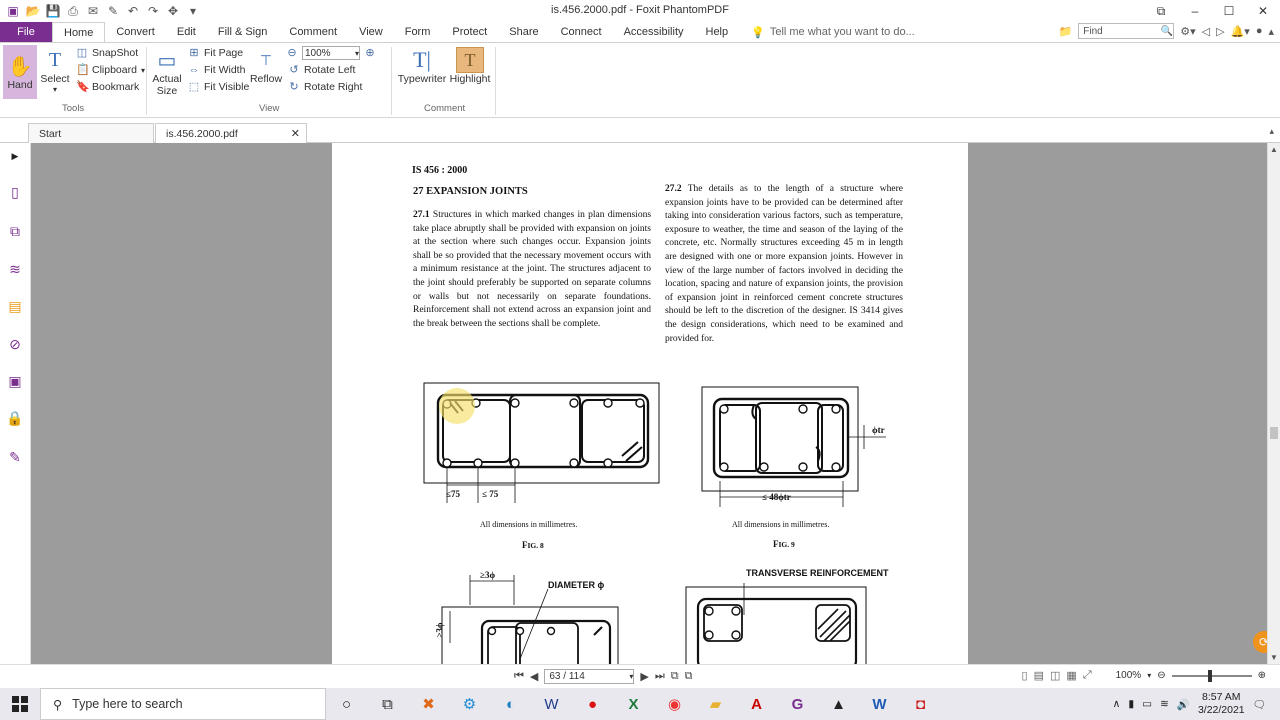 This screenshot has height=720, width=1280. I want to click on restore-icon: ⧉, so click(1161, 11).